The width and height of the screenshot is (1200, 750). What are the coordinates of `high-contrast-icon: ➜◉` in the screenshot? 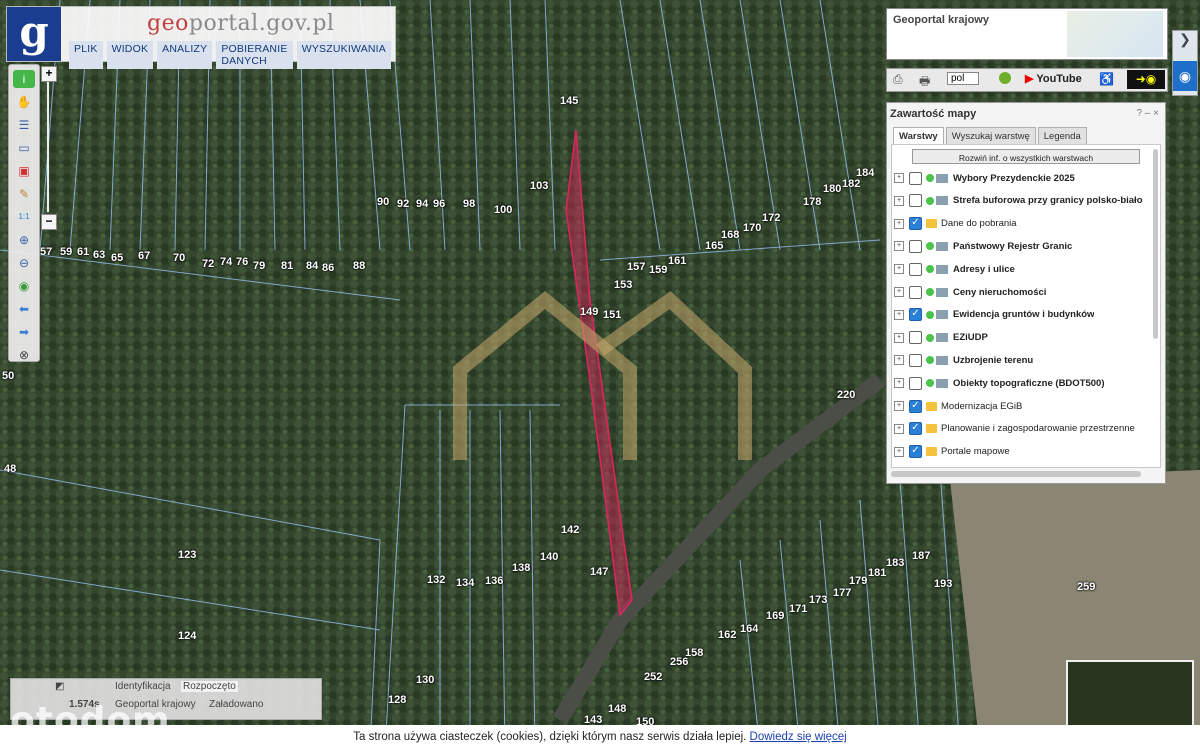 It's located at (1146, 79).